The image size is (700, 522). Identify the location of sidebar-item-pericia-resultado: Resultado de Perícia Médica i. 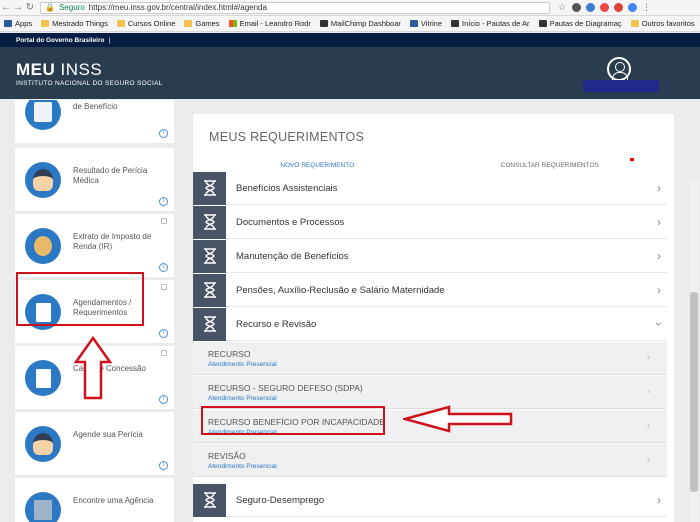
(94, 179).